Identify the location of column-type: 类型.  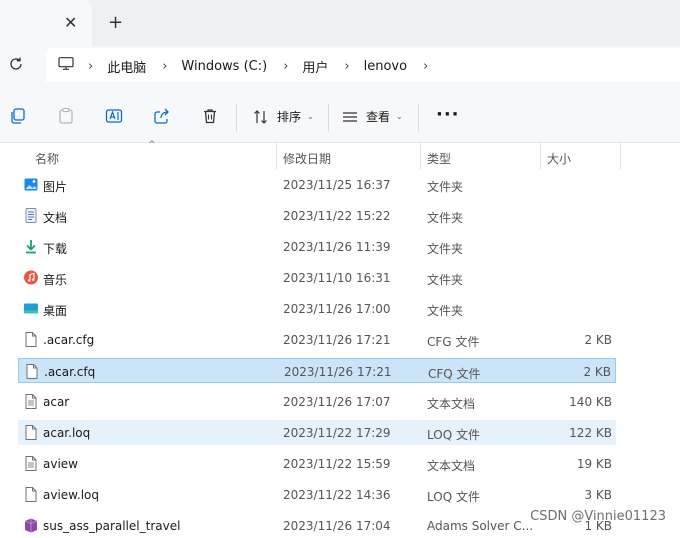
(439, 158).